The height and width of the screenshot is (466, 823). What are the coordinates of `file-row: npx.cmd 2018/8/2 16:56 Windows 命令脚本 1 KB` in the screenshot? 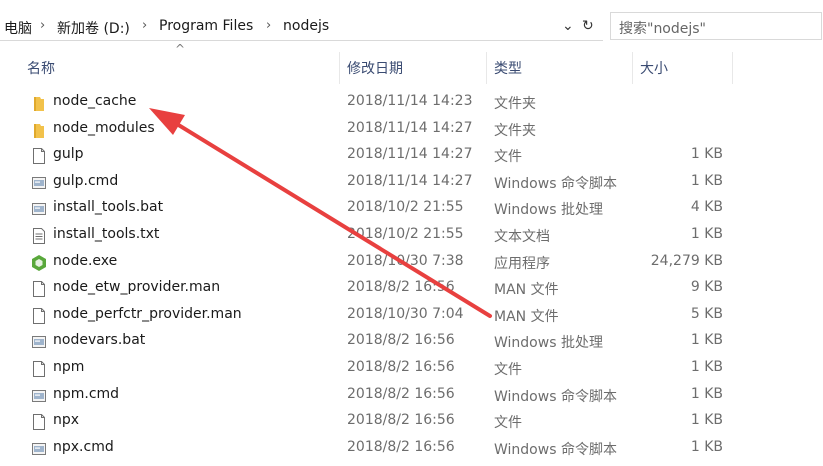 It's located at (411, 449).